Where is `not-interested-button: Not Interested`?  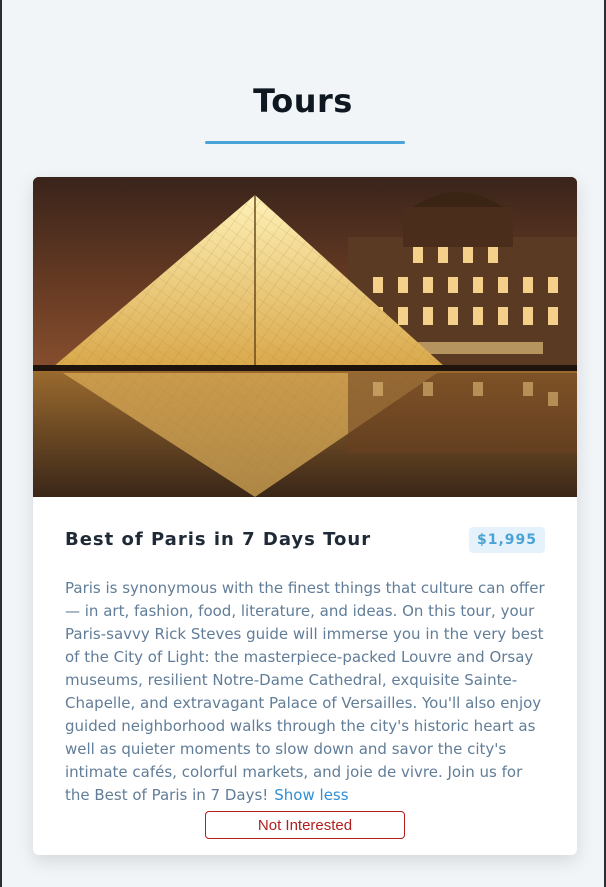 not-interested-button: Not Interested is located at coordinates (305, 825).